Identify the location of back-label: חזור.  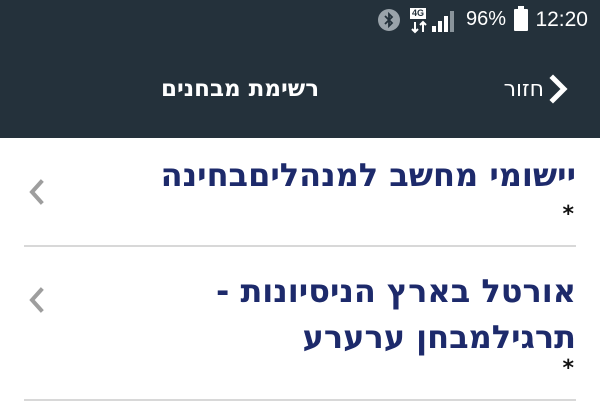
(523, 89).